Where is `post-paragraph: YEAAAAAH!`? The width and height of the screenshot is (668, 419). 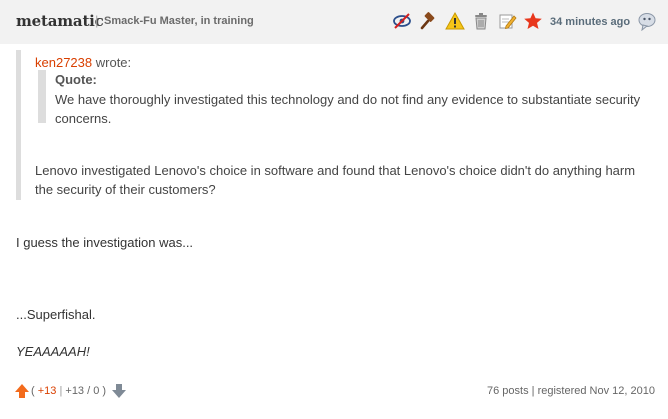
post-paragraph: YEAAAAAH! is located at coordinates (53, 351).